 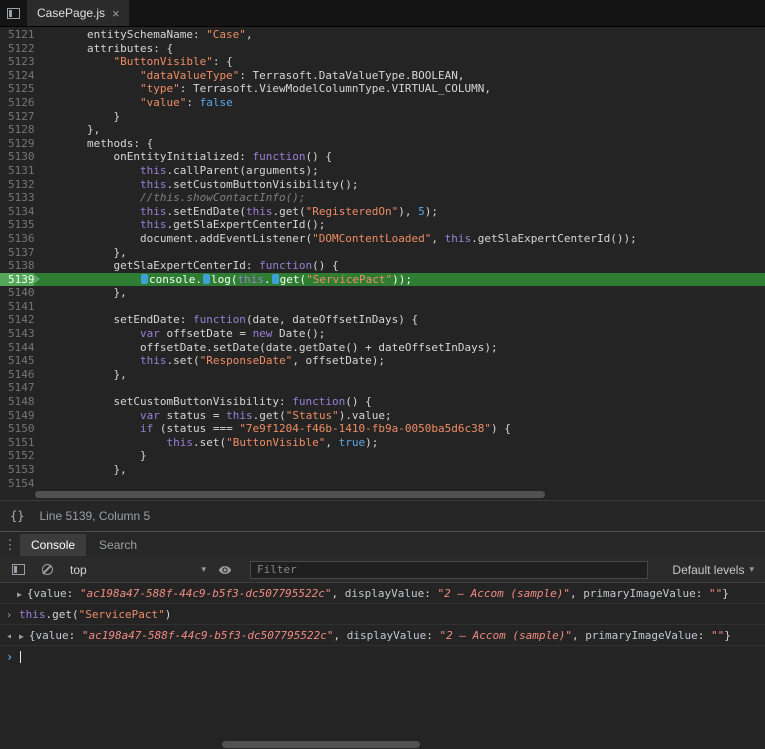 I want to click on code-text: this.getSlaExpertCenterId();, so click(x=399, y=225).